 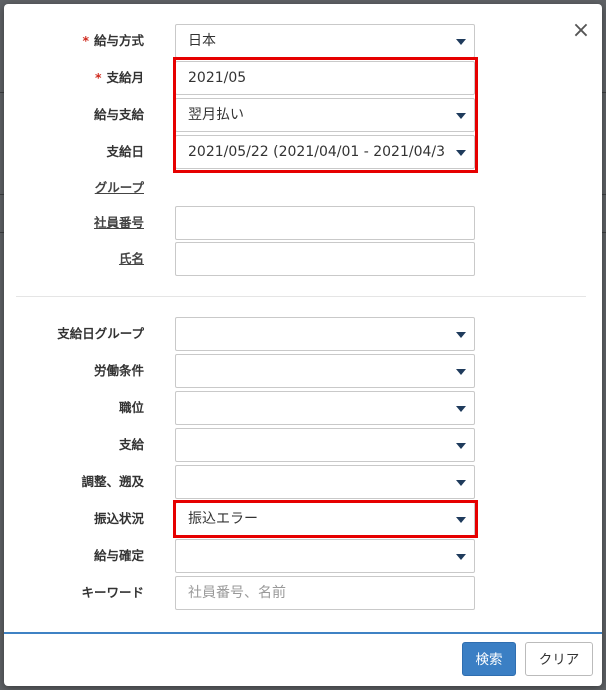 I want to click on group-link: グループ, so click(x=119, y=188).